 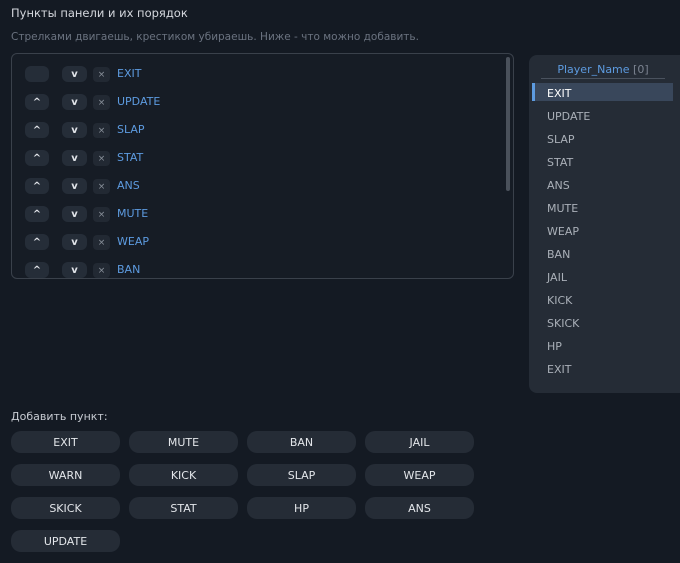 What do you see at coordinates (559, 300) in the screenshot?
I see `preview-item: KICK` at bounding box center [559, 300].